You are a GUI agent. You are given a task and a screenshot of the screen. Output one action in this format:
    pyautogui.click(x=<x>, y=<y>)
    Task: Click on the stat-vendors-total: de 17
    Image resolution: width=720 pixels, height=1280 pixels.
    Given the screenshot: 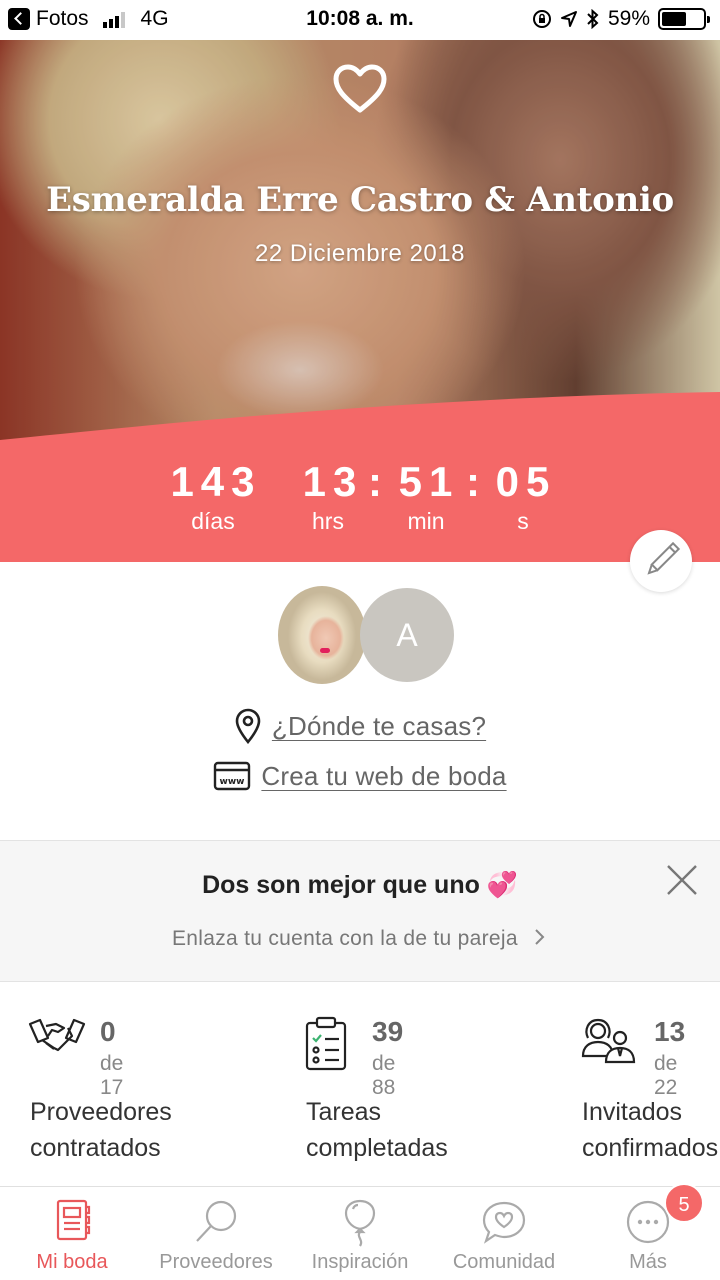 What is the action you would take?
    pyautogui.click(x=112, y=1075)
    